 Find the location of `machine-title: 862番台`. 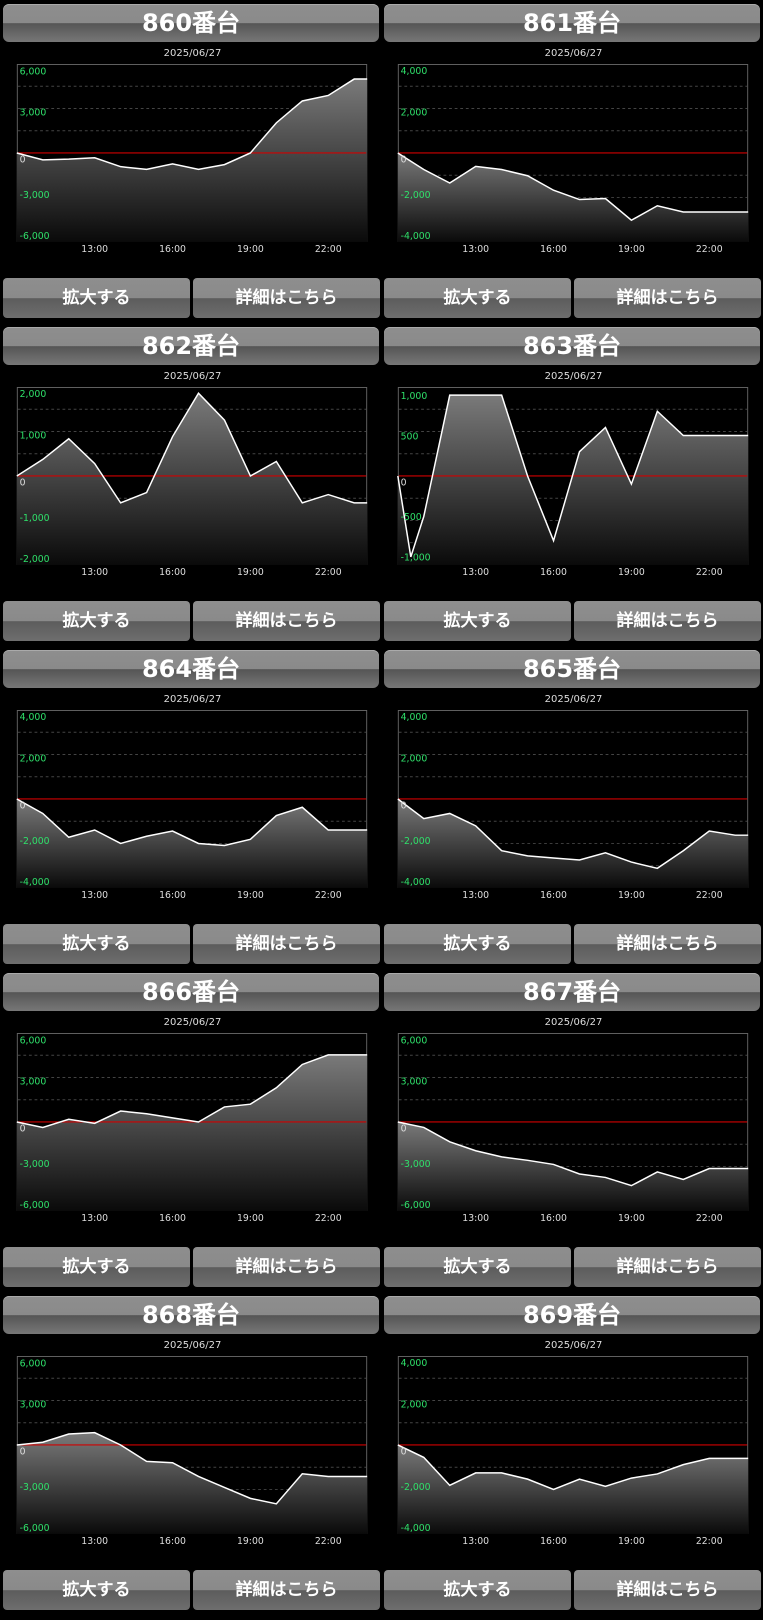

machine-title: 862番台 is located at coordinates (191, 346).